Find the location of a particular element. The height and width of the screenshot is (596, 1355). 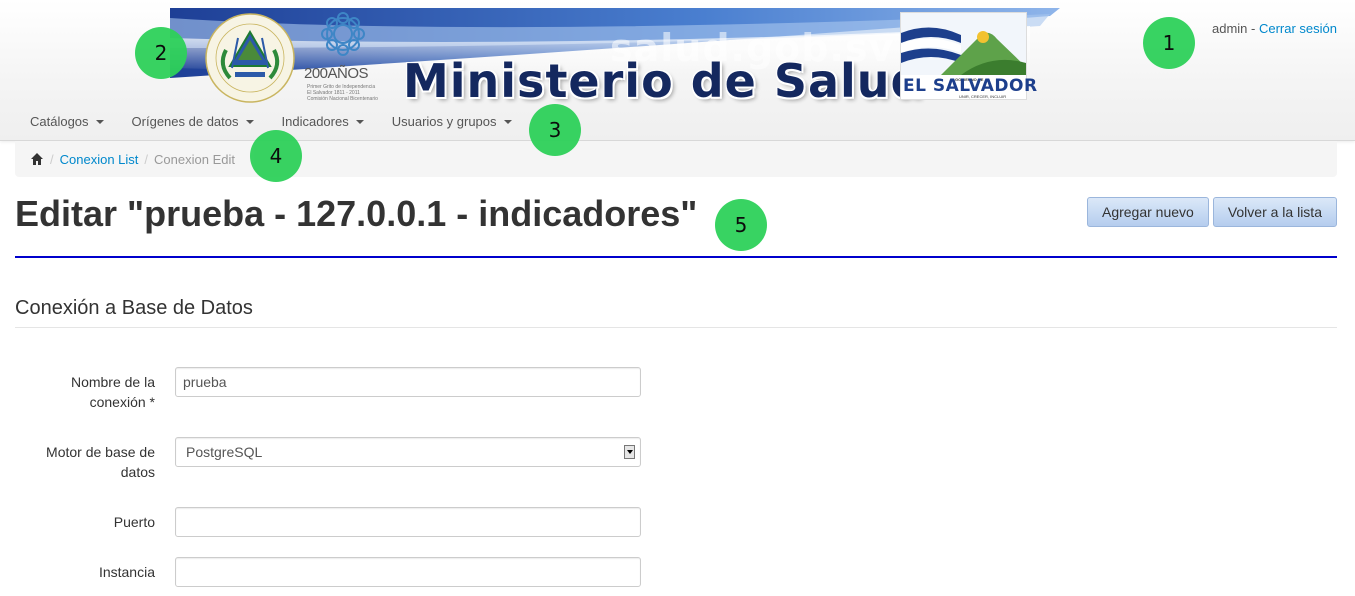

puerto-input is located at coordinates (408, 522).